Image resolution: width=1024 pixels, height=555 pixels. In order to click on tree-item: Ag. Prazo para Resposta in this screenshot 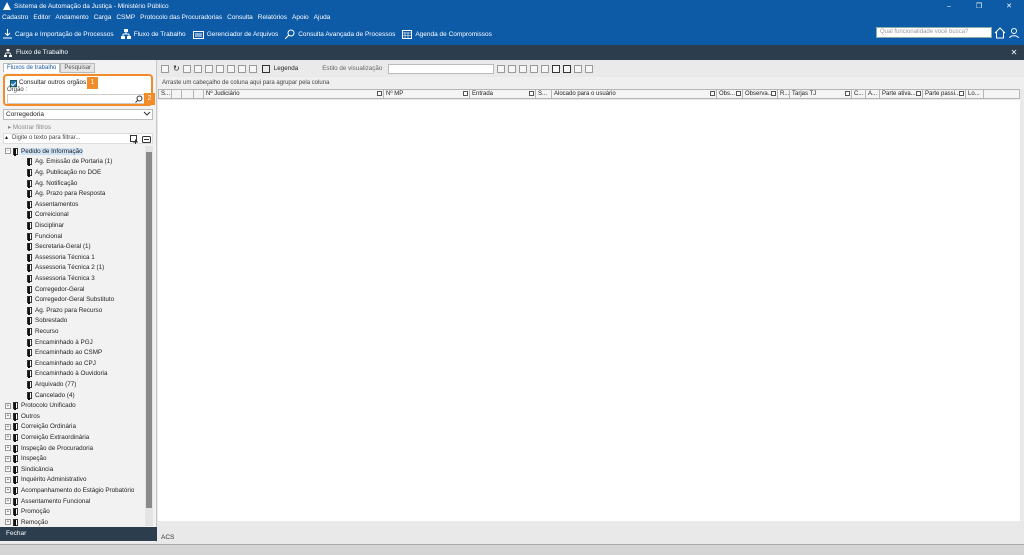, I will do `click(66, 193)`.